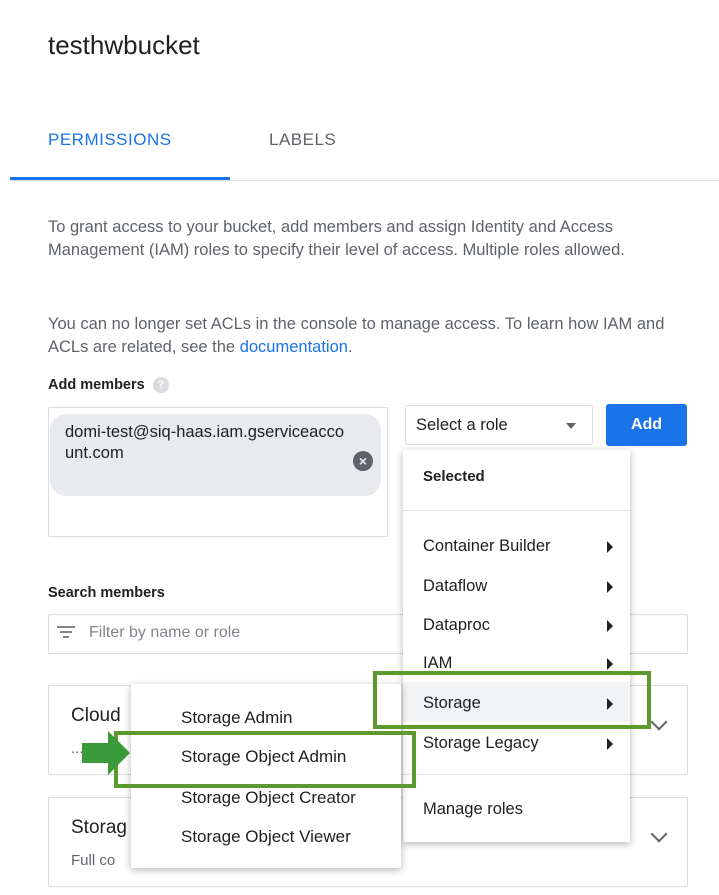 The height and width of the screenshot is (895, 719). I want to click on filter-icon, so click(66, 634).